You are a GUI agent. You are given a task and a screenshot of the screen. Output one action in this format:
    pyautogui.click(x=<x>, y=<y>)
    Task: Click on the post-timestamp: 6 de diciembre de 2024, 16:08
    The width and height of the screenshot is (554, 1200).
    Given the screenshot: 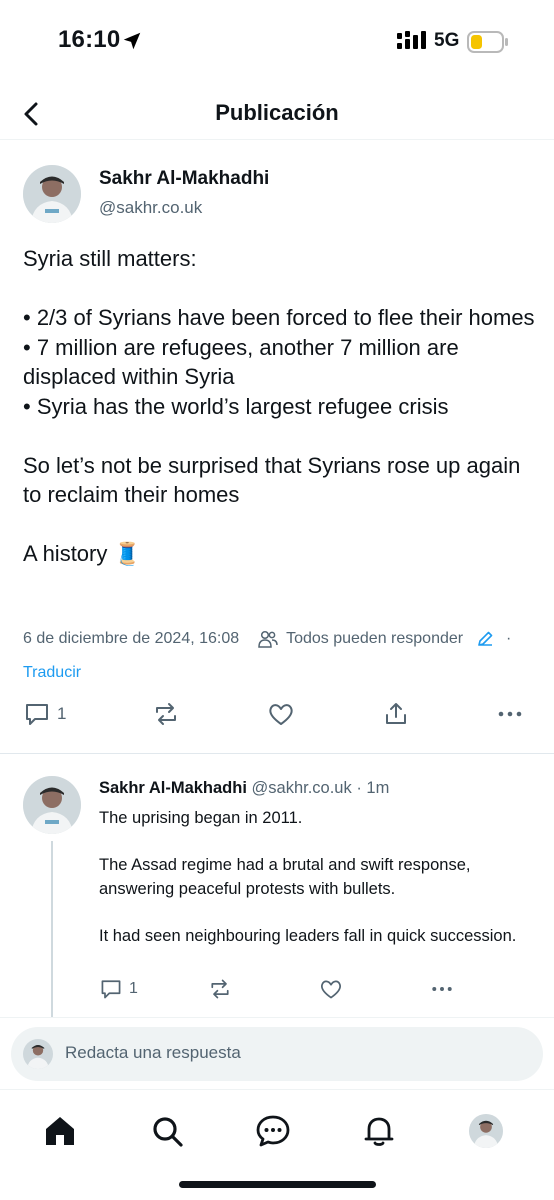 What is the action you would take?
    pyautogui.click(x=131, y=638)
    